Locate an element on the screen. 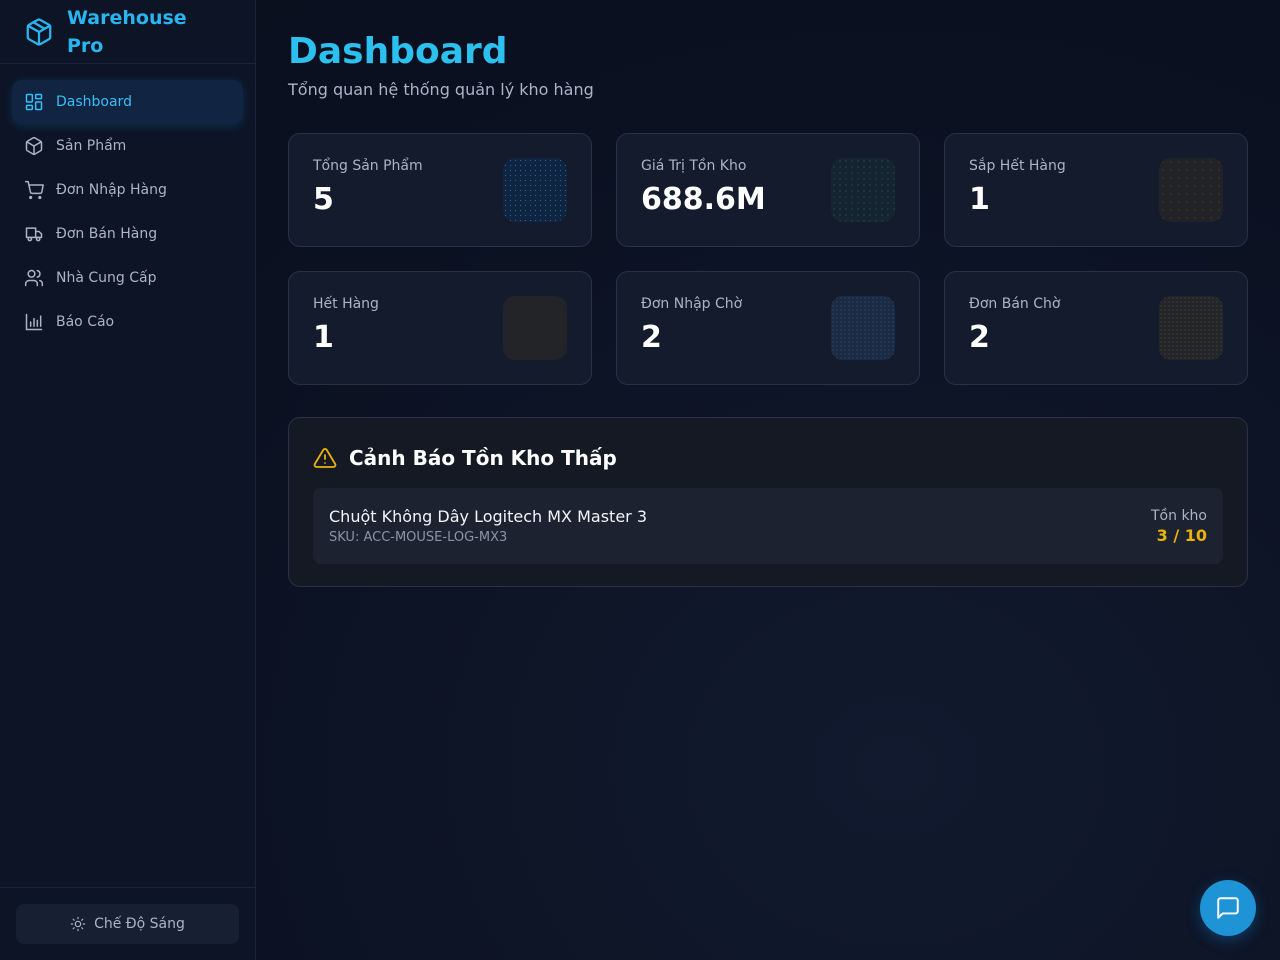 The image size is (1280, 960). sidebar-item-suppliers: Nhà Cung Cấp is located at coordinates (127, 278).